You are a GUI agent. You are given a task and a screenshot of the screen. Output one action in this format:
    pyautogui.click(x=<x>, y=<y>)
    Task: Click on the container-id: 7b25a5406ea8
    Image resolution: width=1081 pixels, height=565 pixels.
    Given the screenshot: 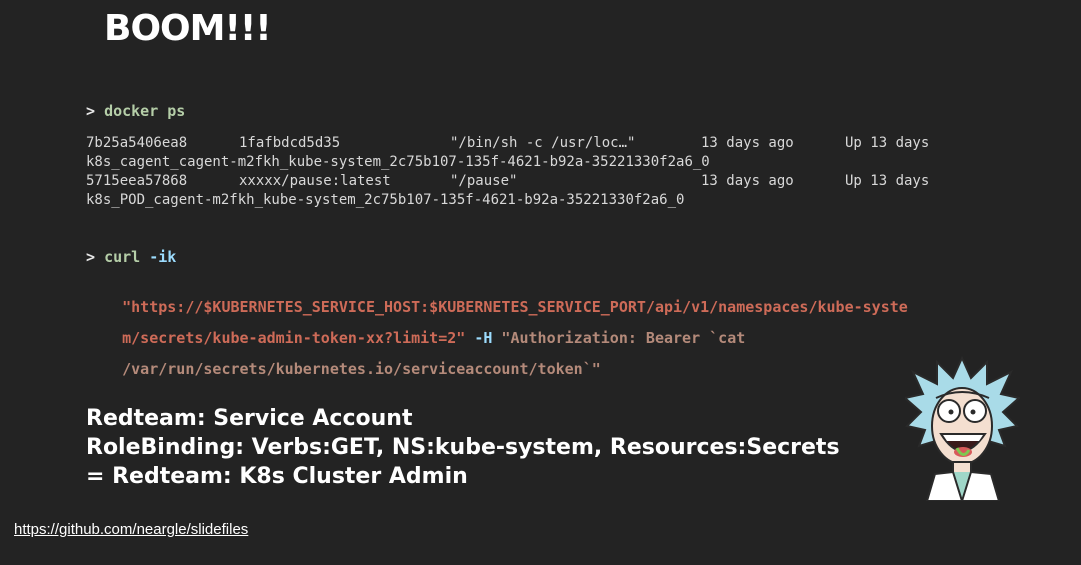 What is the action you would take?
    pyautogui.click(x=137, y=143)
    